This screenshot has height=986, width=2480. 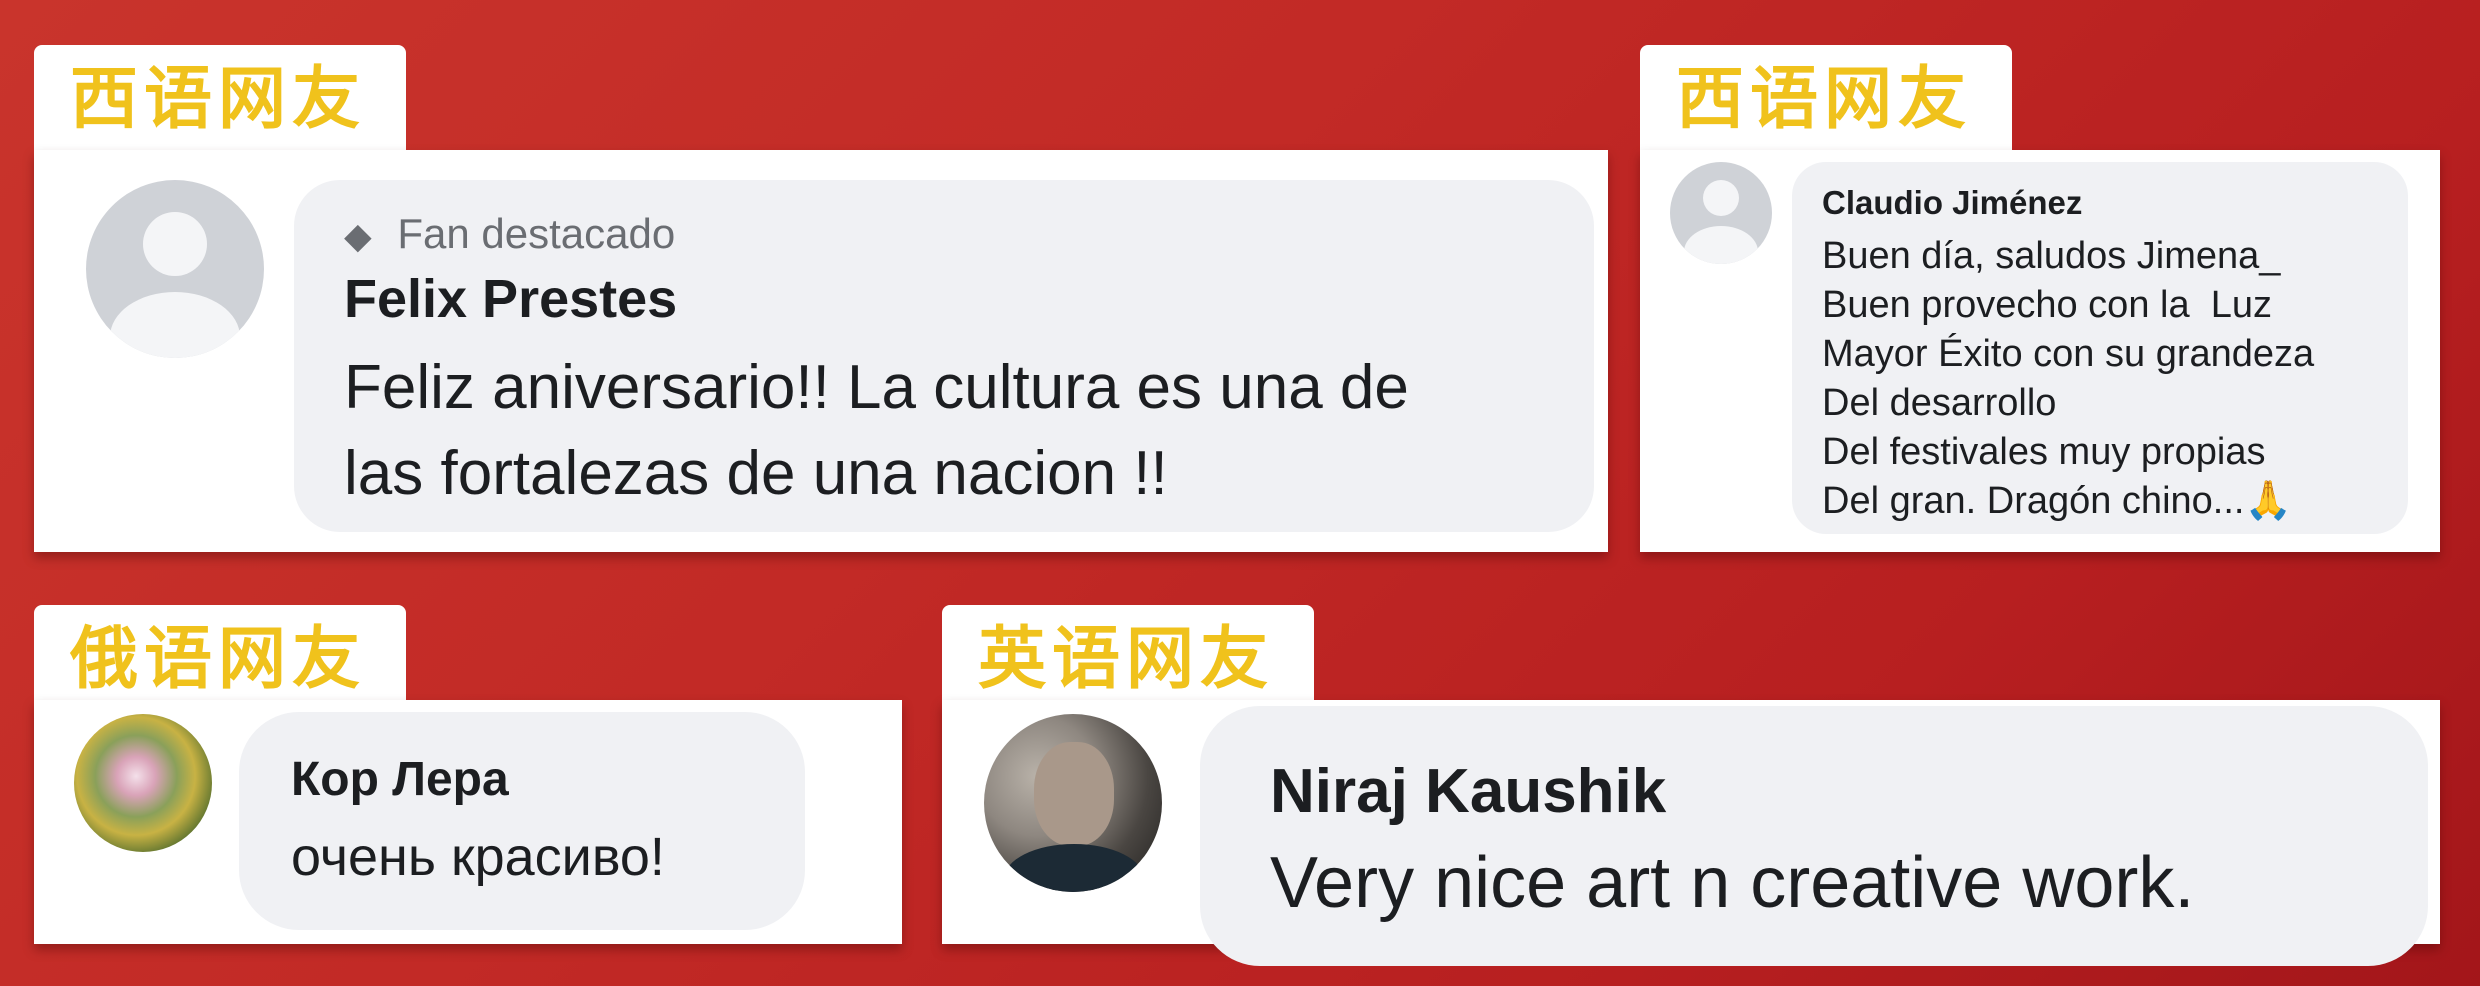 What do you see at coordinates (1732, 883) in the screenshot?
I see `comment-text: Very nice art n creative work.` at bounding box center [1732, 883].